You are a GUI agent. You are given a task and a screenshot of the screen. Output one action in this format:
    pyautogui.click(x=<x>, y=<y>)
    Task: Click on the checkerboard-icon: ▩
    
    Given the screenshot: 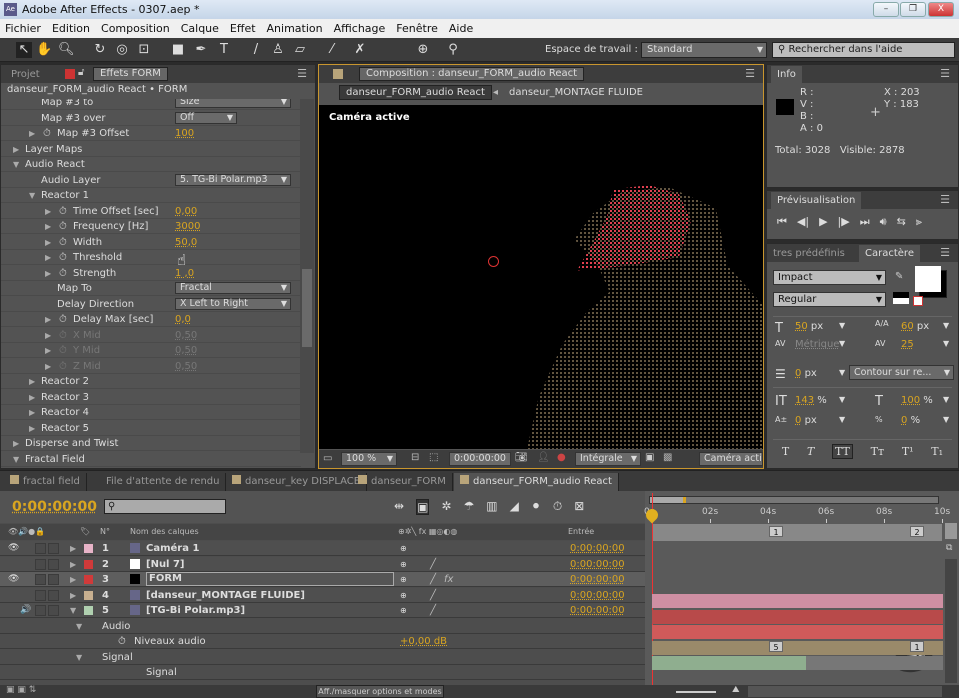 What is the action you would take?
    pyautogui.click(x=667, y=457)
    